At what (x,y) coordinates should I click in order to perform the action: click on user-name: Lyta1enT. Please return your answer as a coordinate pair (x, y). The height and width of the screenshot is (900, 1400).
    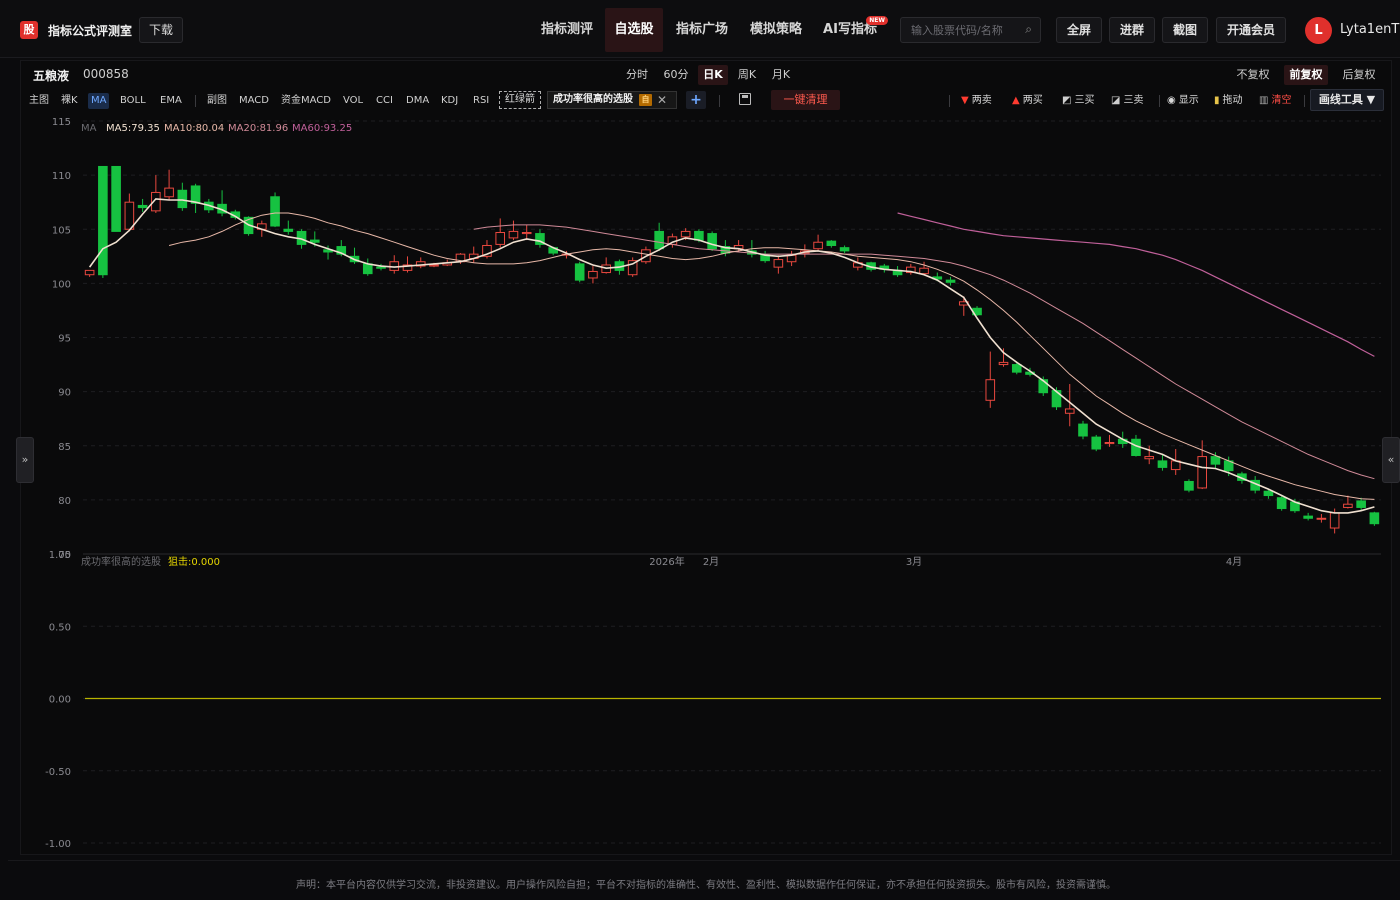
    Looking at the image, I should click on (1369, 29).